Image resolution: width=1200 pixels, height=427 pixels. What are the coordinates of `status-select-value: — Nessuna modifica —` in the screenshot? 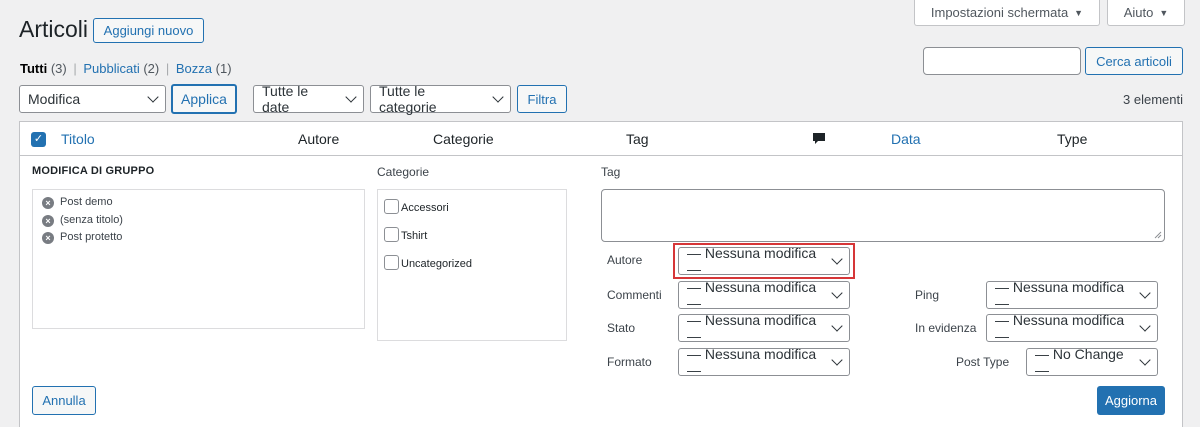 It's located at (752, 328).